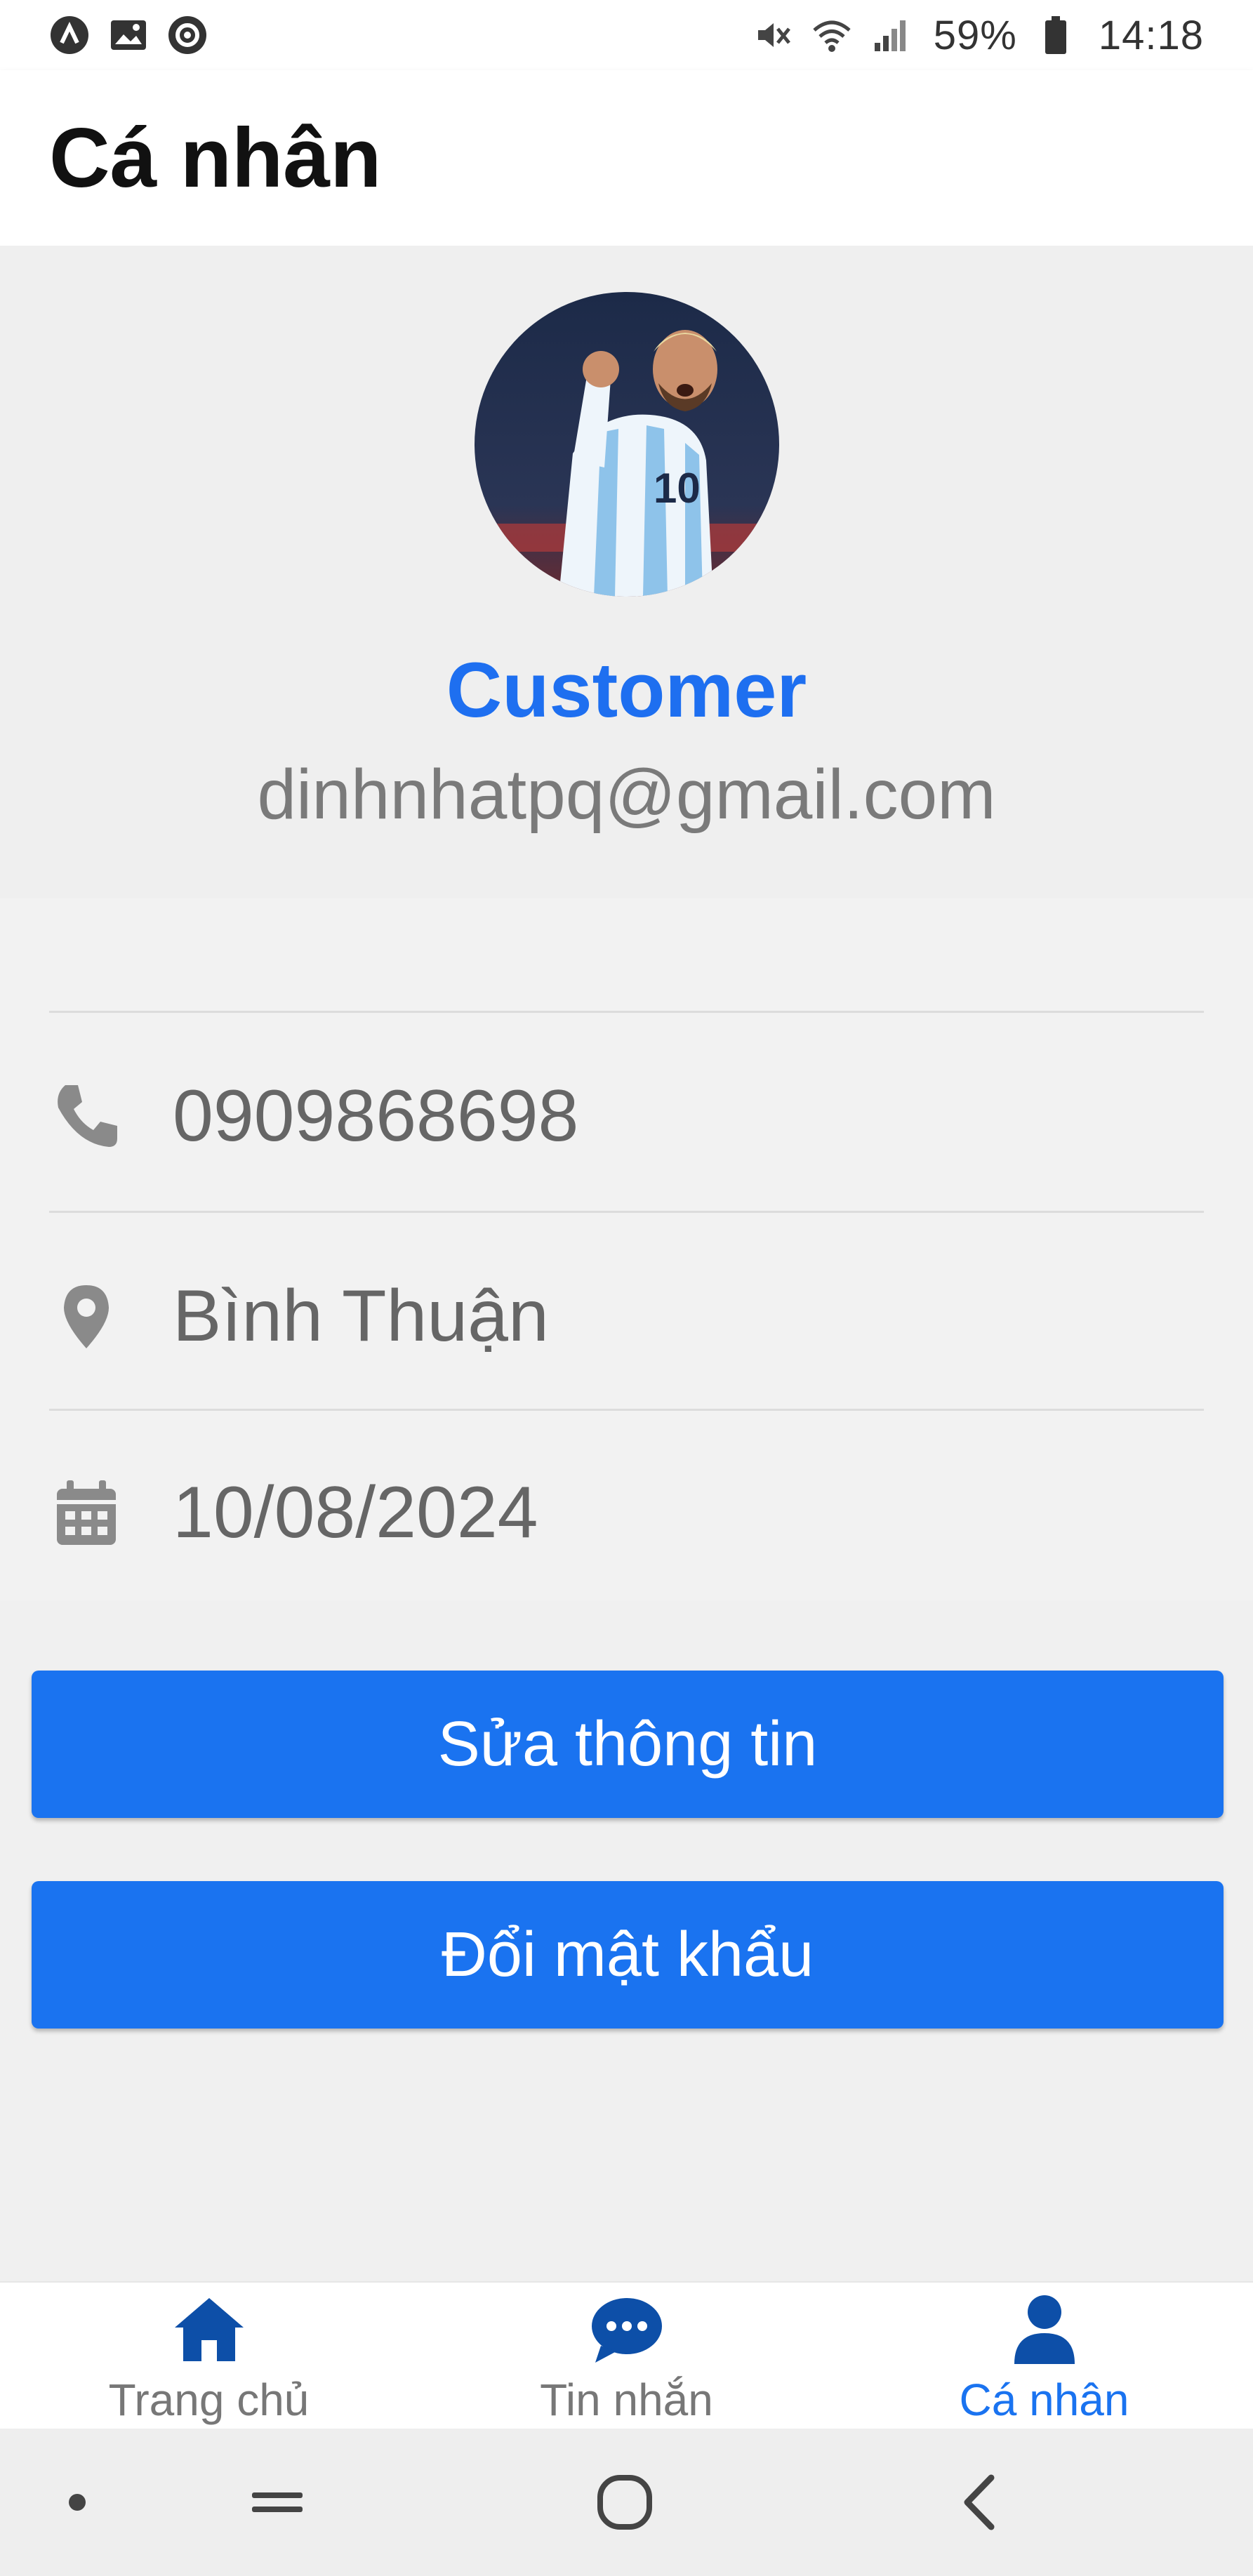  Describe the element at coordinates (86, 1116) in the screenshot. I see `phone-icon` at that location.